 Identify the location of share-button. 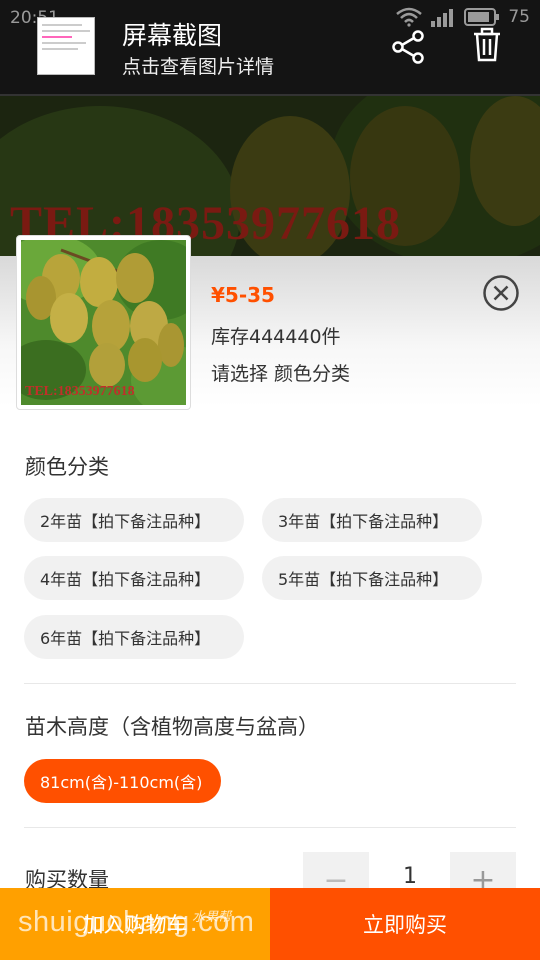
(409, 47).